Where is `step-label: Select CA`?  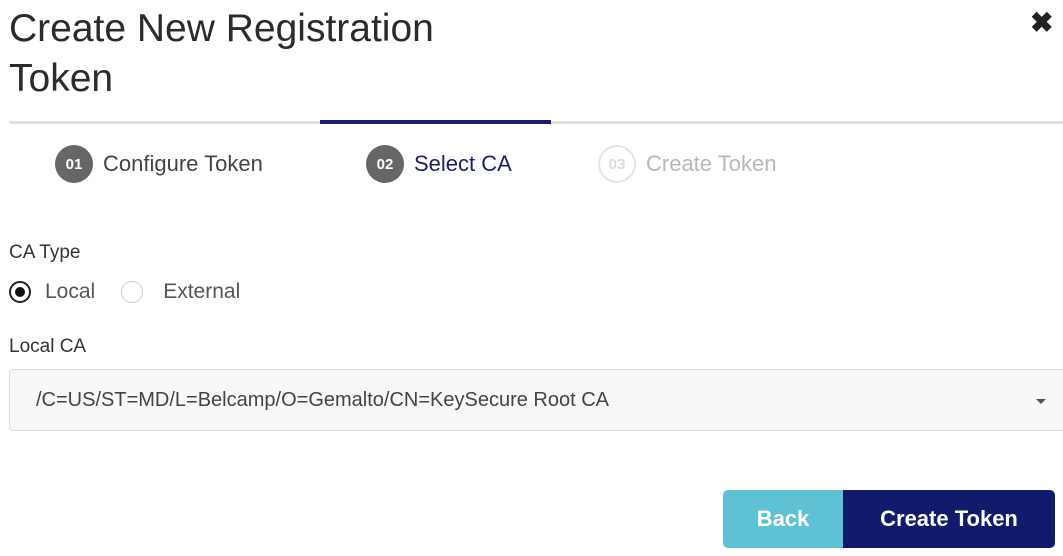
step-label: Select CA is located at coordinates (463, 163).